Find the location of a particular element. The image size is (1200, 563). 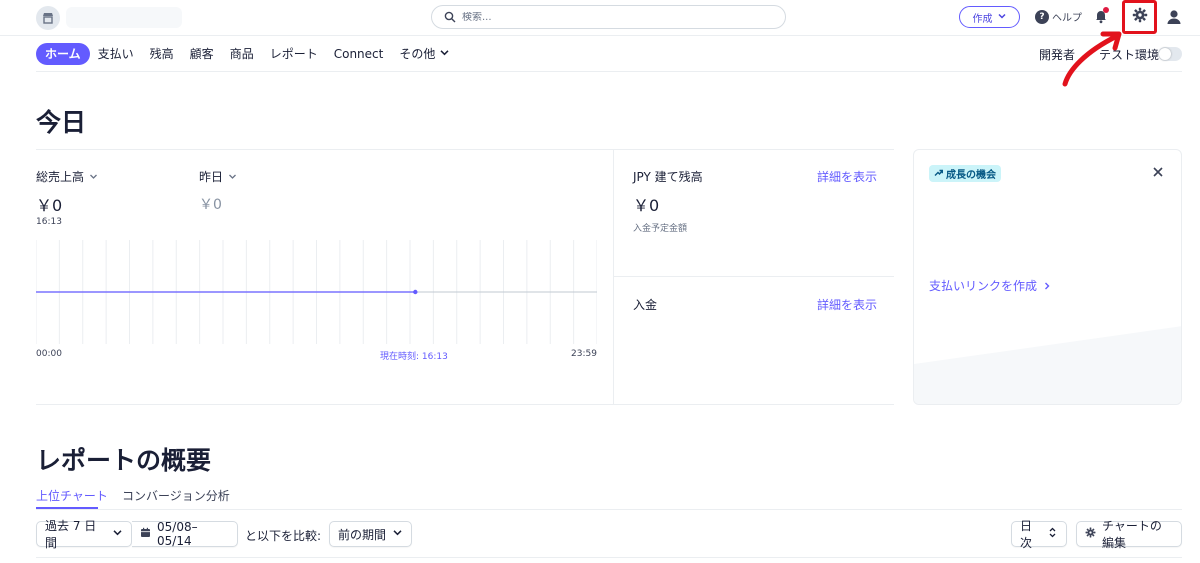

balance-details-link: 詳細を表示 is located at coordinates (847, 176).